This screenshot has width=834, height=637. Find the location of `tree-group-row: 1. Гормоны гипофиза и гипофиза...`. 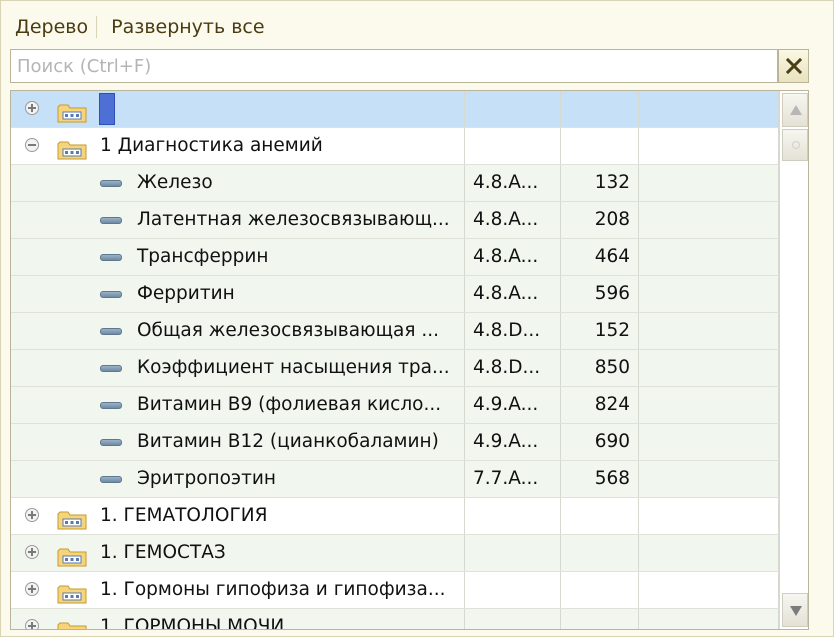

tree-group-row: 1. Гормоны гипофиза и гипофиза... is located at coordinates (395, 590).